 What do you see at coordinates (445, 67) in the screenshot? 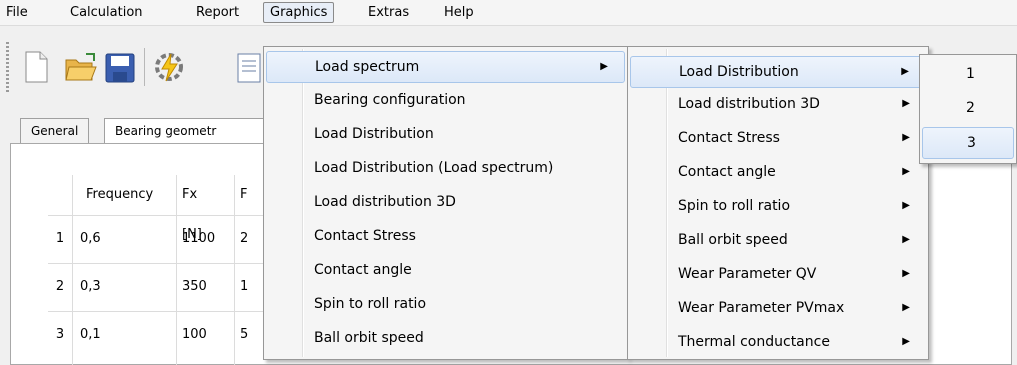
I see `menu-item-load-spectrum: Load spectrum ▶` at bounding box center [445, 67].